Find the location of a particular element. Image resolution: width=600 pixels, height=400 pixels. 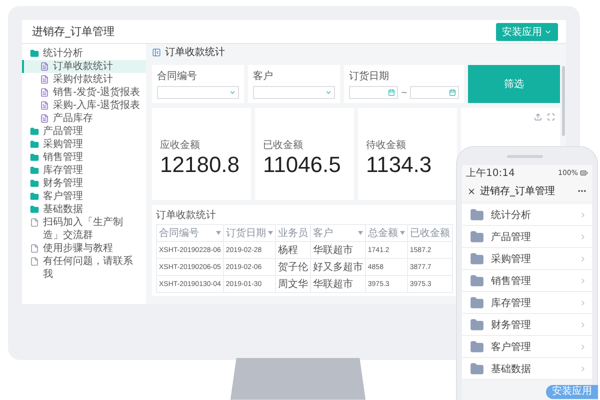

table-title: 订单收款统计 is located at coordinates (186, 215).